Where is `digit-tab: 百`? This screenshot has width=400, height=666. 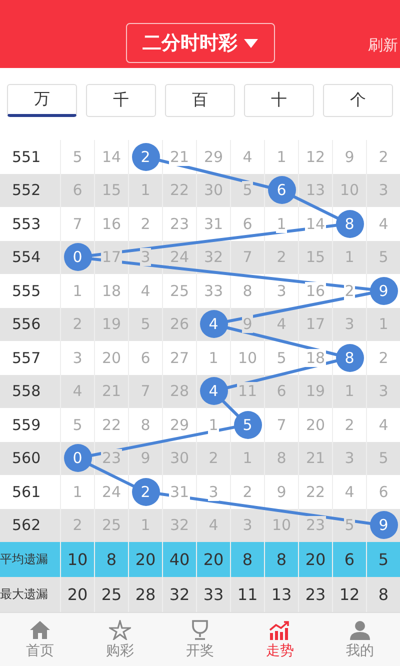 digit-tab: 百 is located at coordinates (200, 100).